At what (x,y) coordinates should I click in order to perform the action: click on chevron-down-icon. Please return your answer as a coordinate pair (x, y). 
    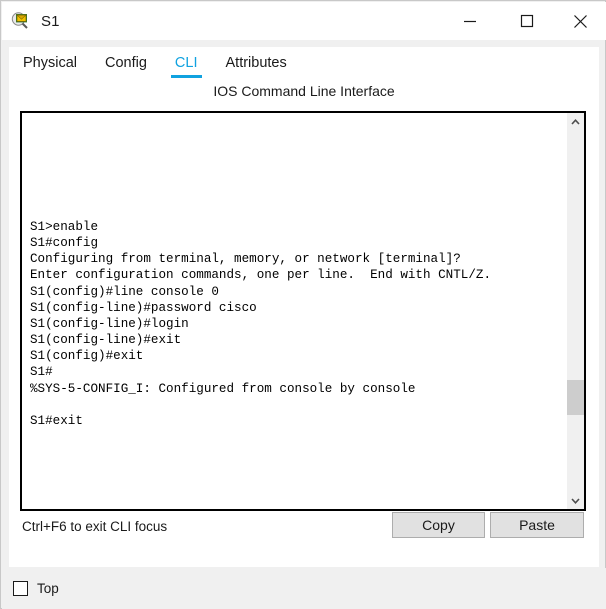
    Looking at the image, I should click on (575, 500).